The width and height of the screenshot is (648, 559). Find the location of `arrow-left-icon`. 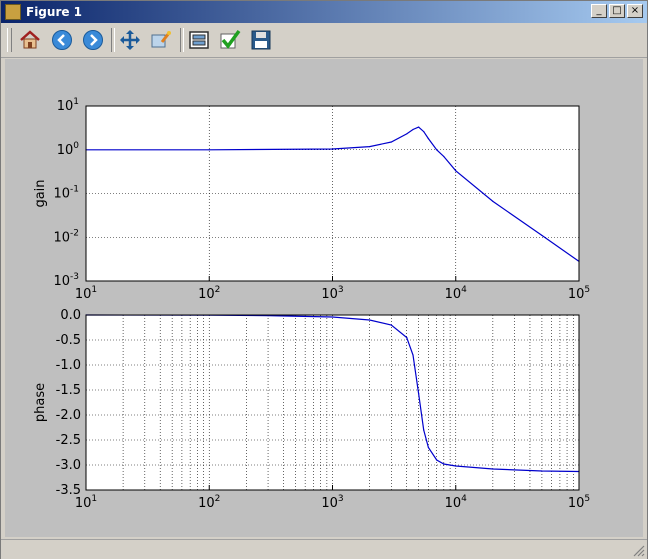

arrow-left-icon is located at coordinates (62, 40).